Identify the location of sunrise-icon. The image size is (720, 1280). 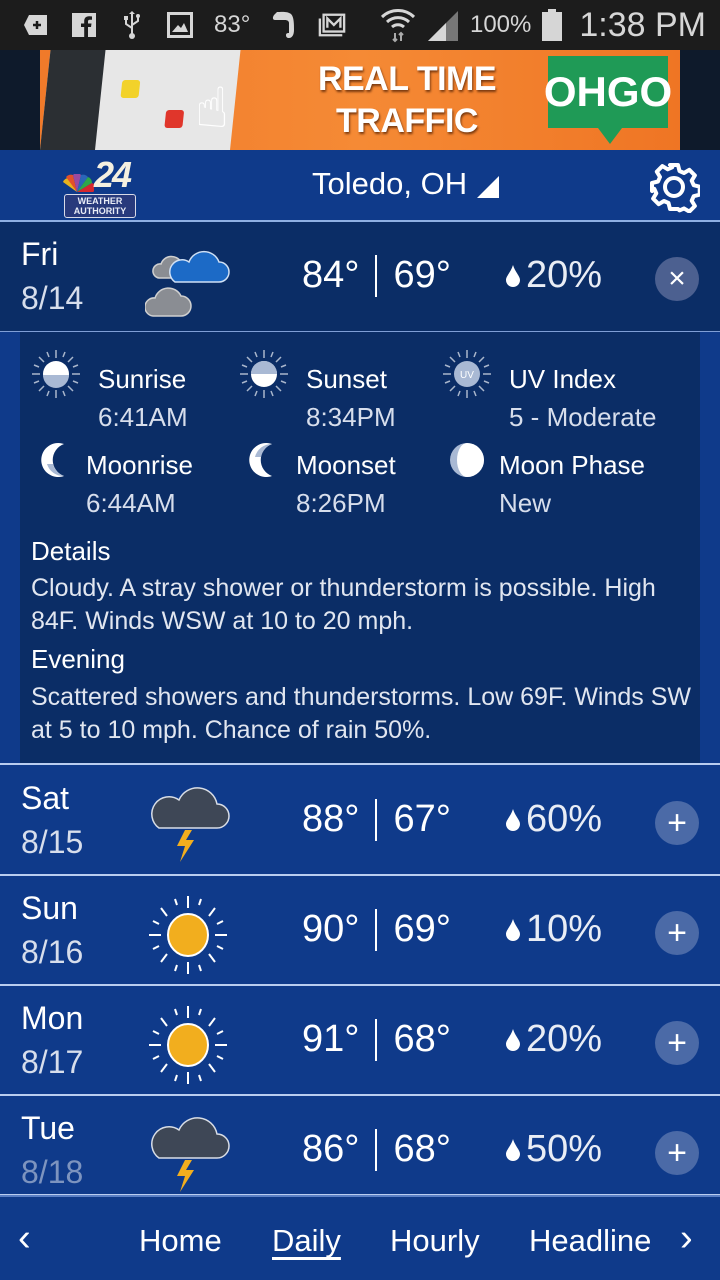
(56, 374).